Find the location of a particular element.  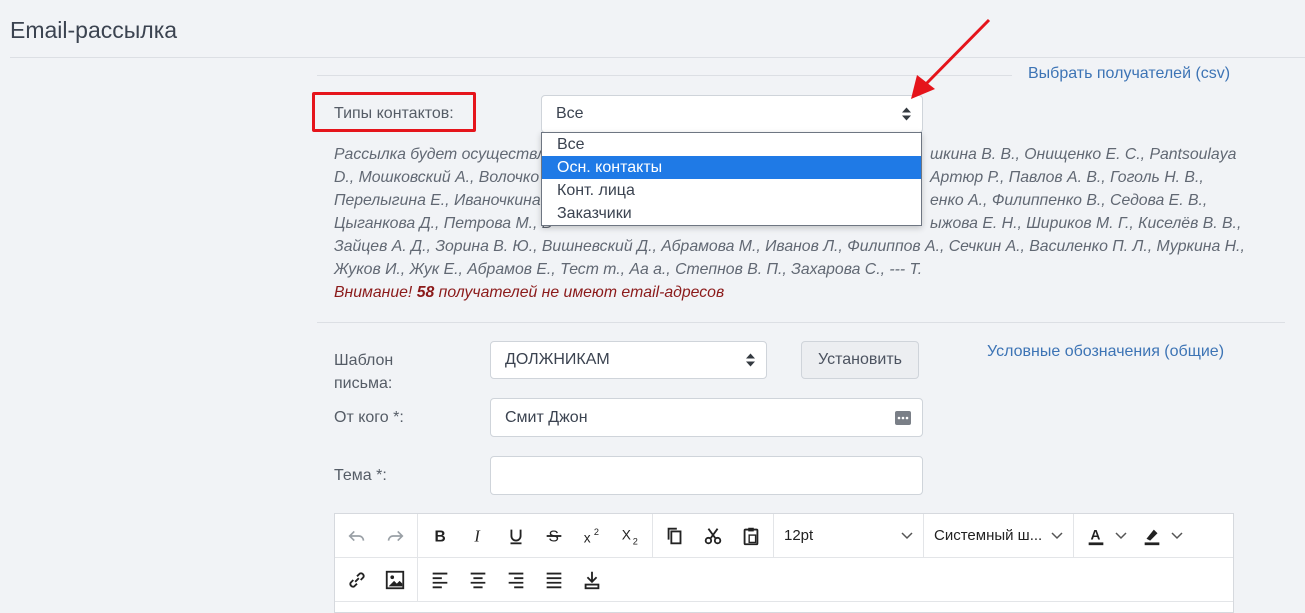

contact-types-selected-value: Все is located at coordinates (570, 113).